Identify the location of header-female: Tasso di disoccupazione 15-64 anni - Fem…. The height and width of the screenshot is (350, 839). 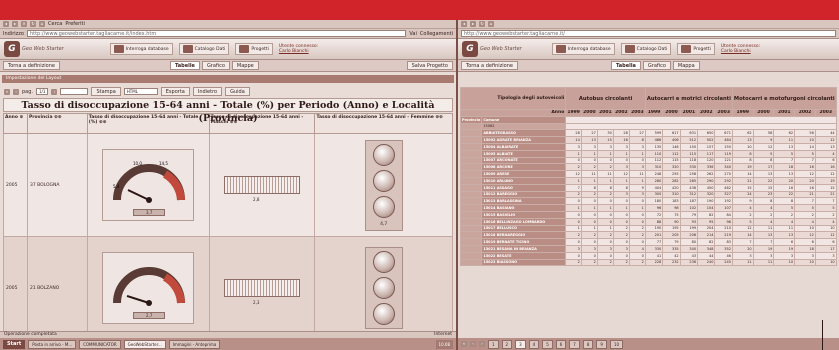
(383, 123).